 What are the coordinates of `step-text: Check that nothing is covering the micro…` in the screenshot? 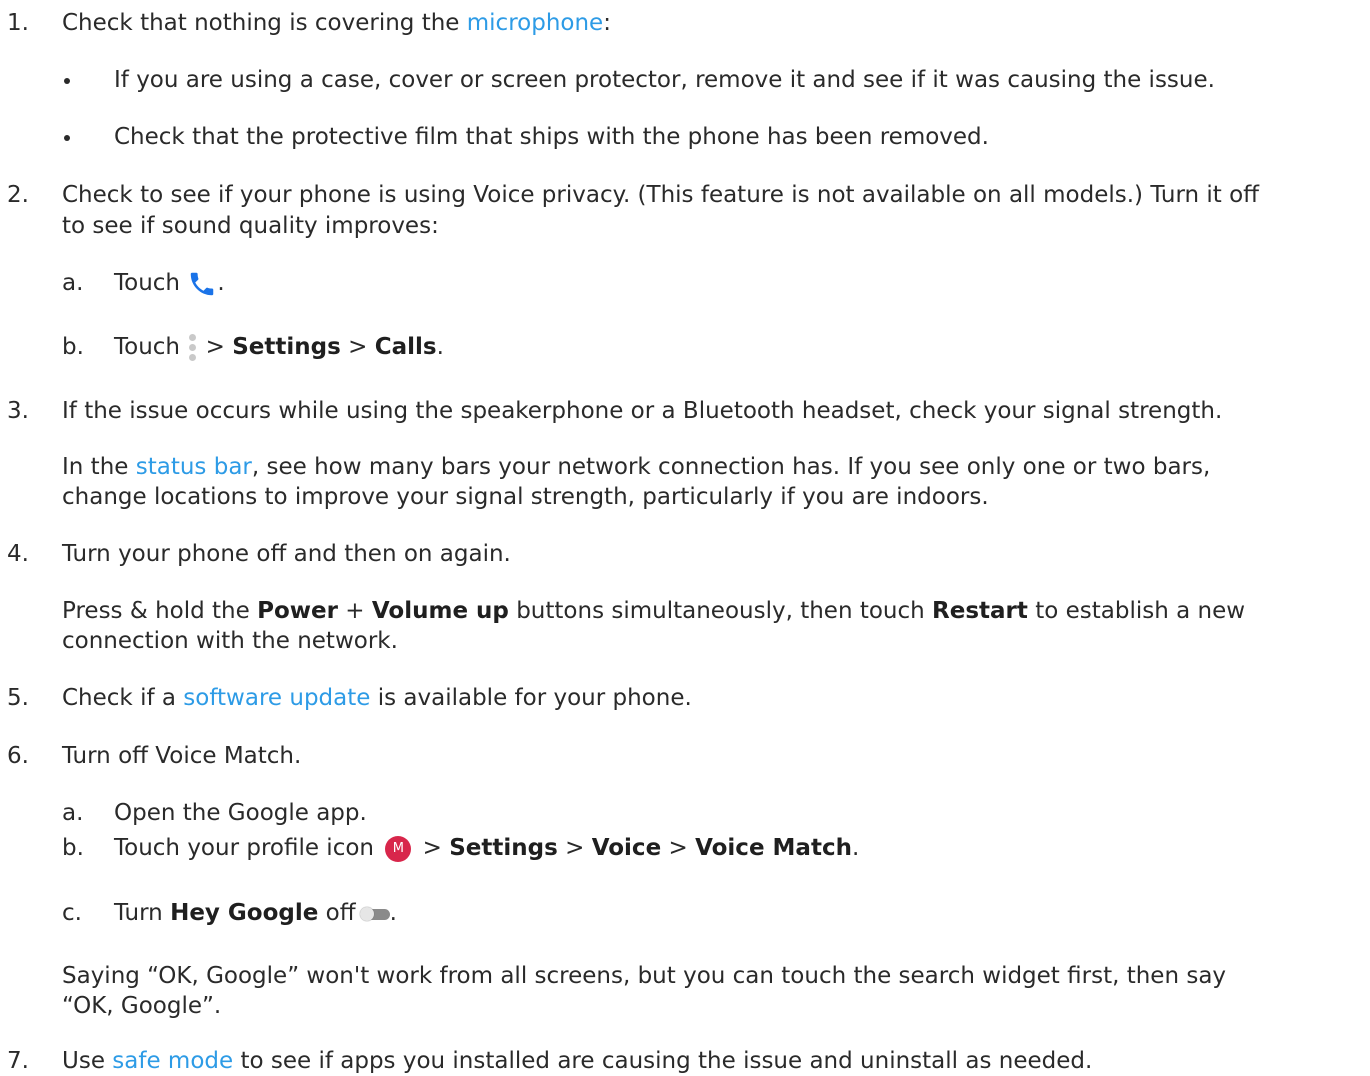 It's located at (336, 23).